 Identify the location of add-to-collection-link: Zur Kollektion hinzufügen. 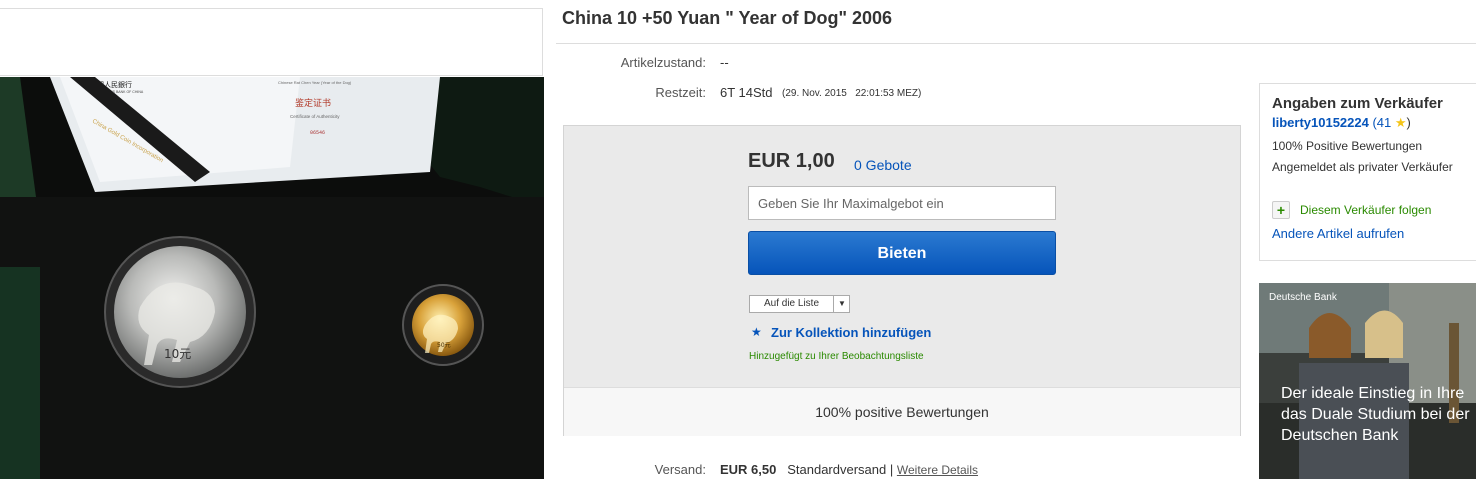
(851, 332).